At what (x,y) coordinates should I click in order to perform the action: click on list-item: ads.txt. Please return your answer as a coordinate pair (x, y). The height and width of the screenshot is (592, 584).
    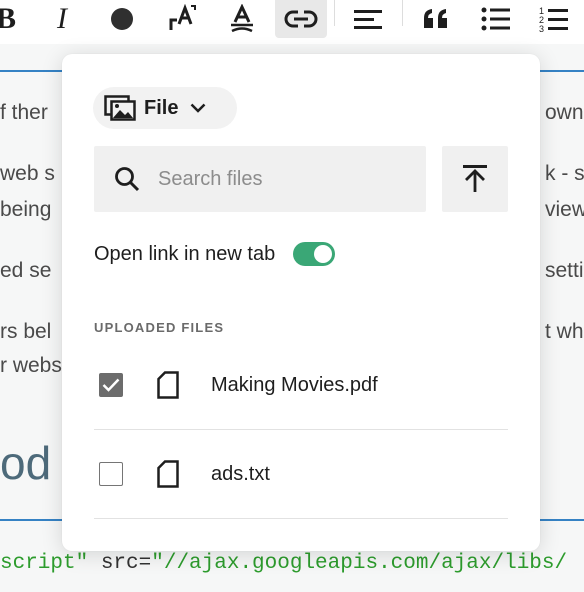
    Looking at the image, I should click on (301, 474).